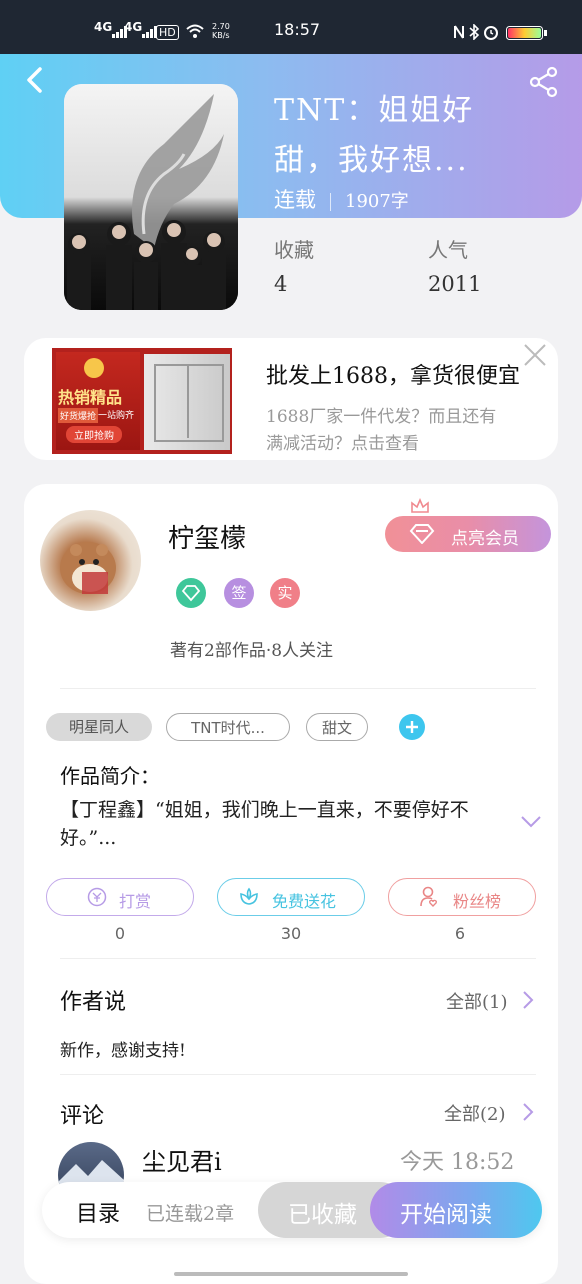 This screenshot has height=1284, width=582. I want to click on book-status-row: 连载 1907字, so click(341, 199).